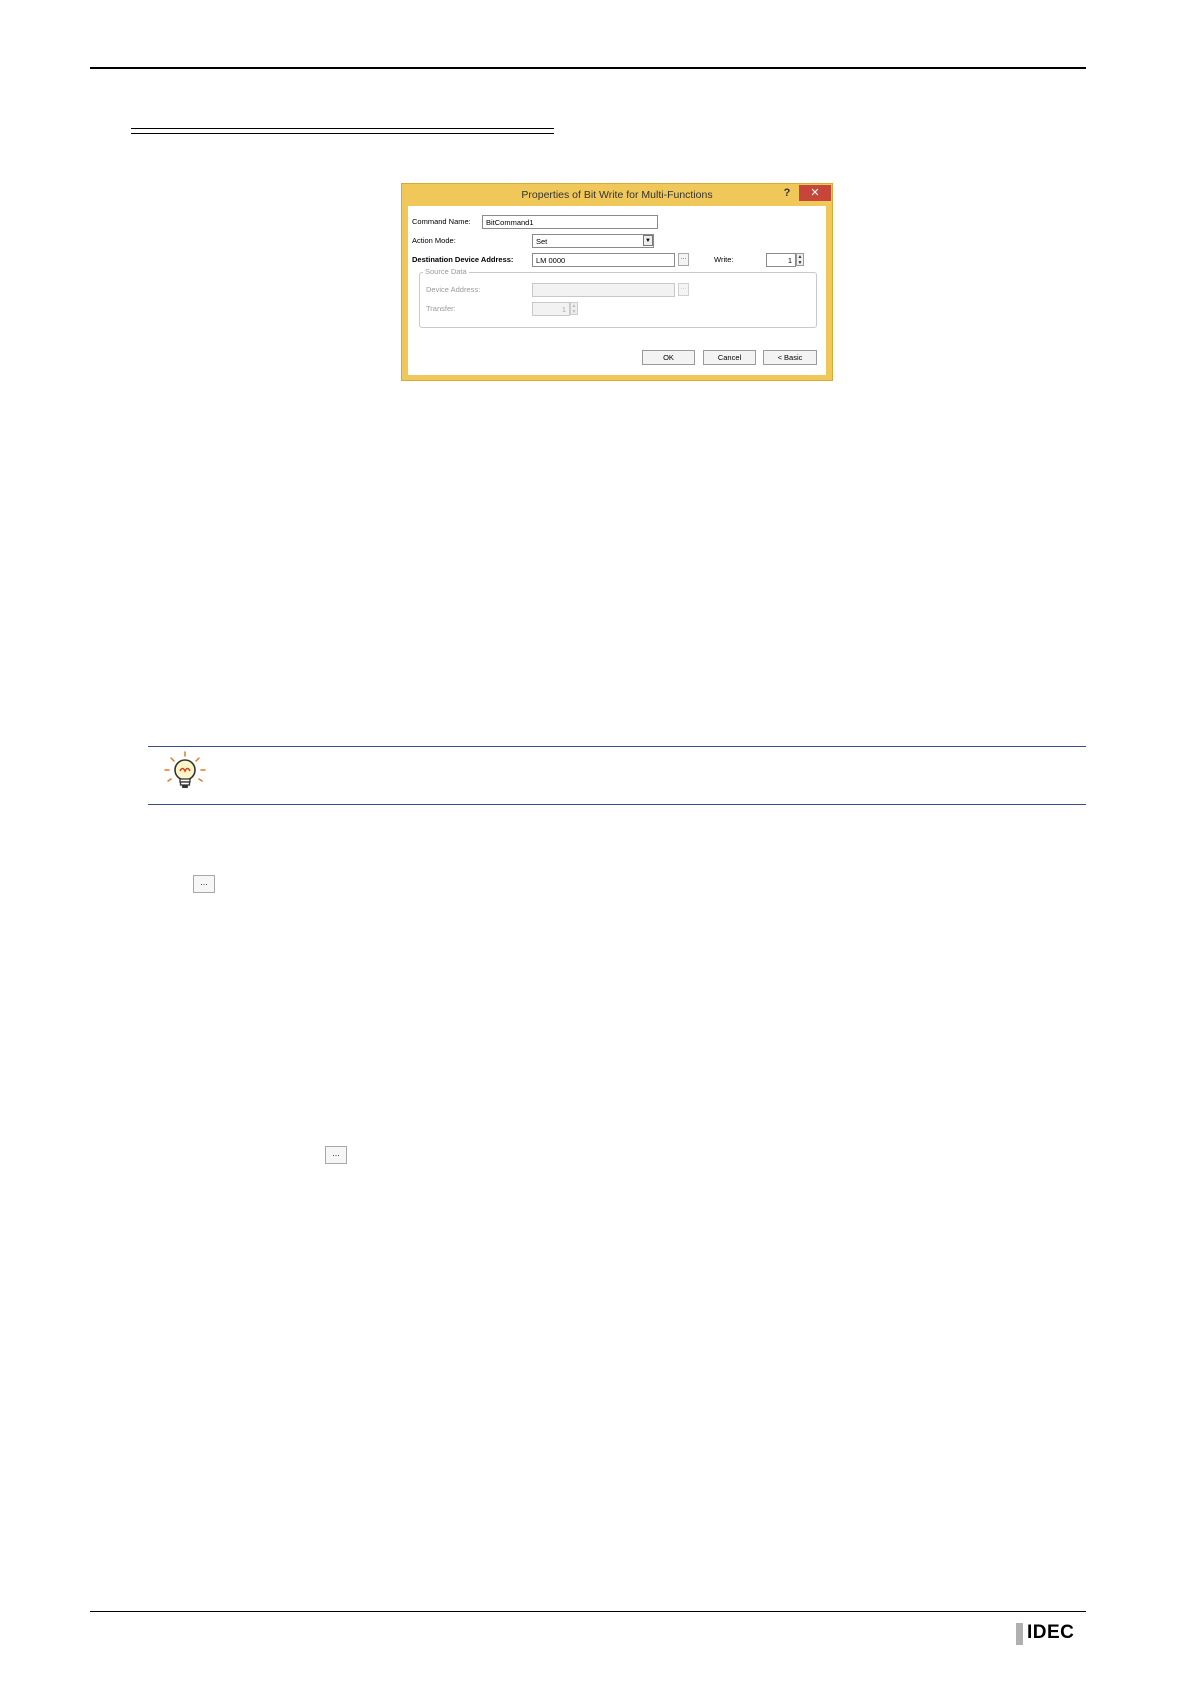 This screenshot has height=1684, width=1190. What do you see at coordinates (781, 260) in the screenshot?
I see `write-field: 1` at bounding box center [781, 260].